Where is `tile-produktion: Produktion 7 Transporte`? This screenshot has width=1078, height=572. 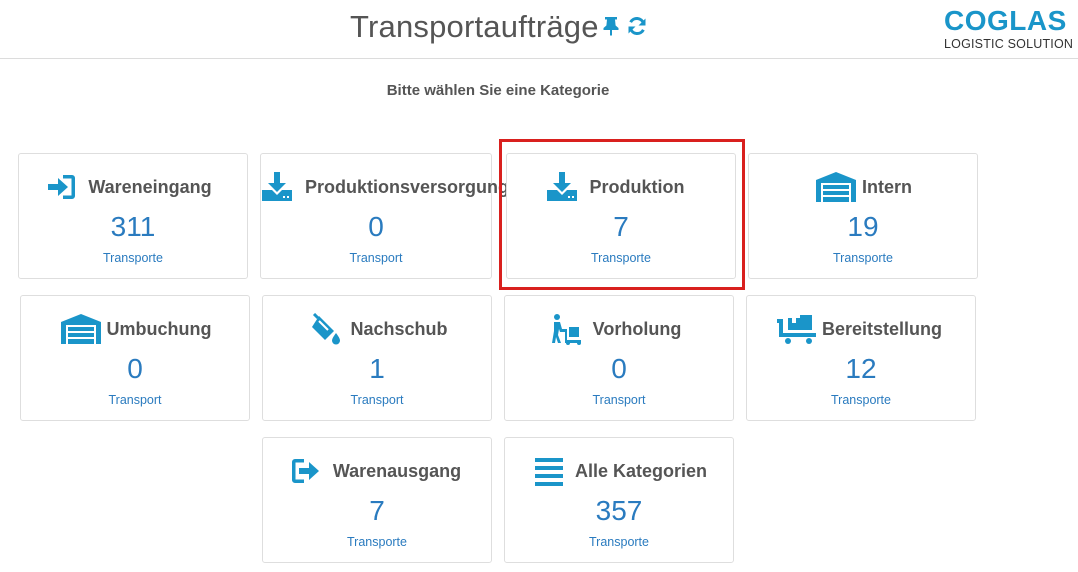 tile-produktion: Produktion 7 Transporte is located at coordinates (621, 216).